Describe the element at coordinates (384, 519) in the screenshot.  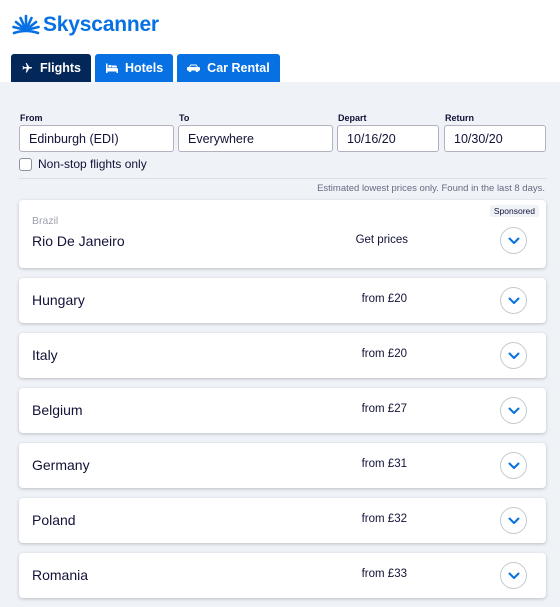
I see `result-price: from £32` at that location.